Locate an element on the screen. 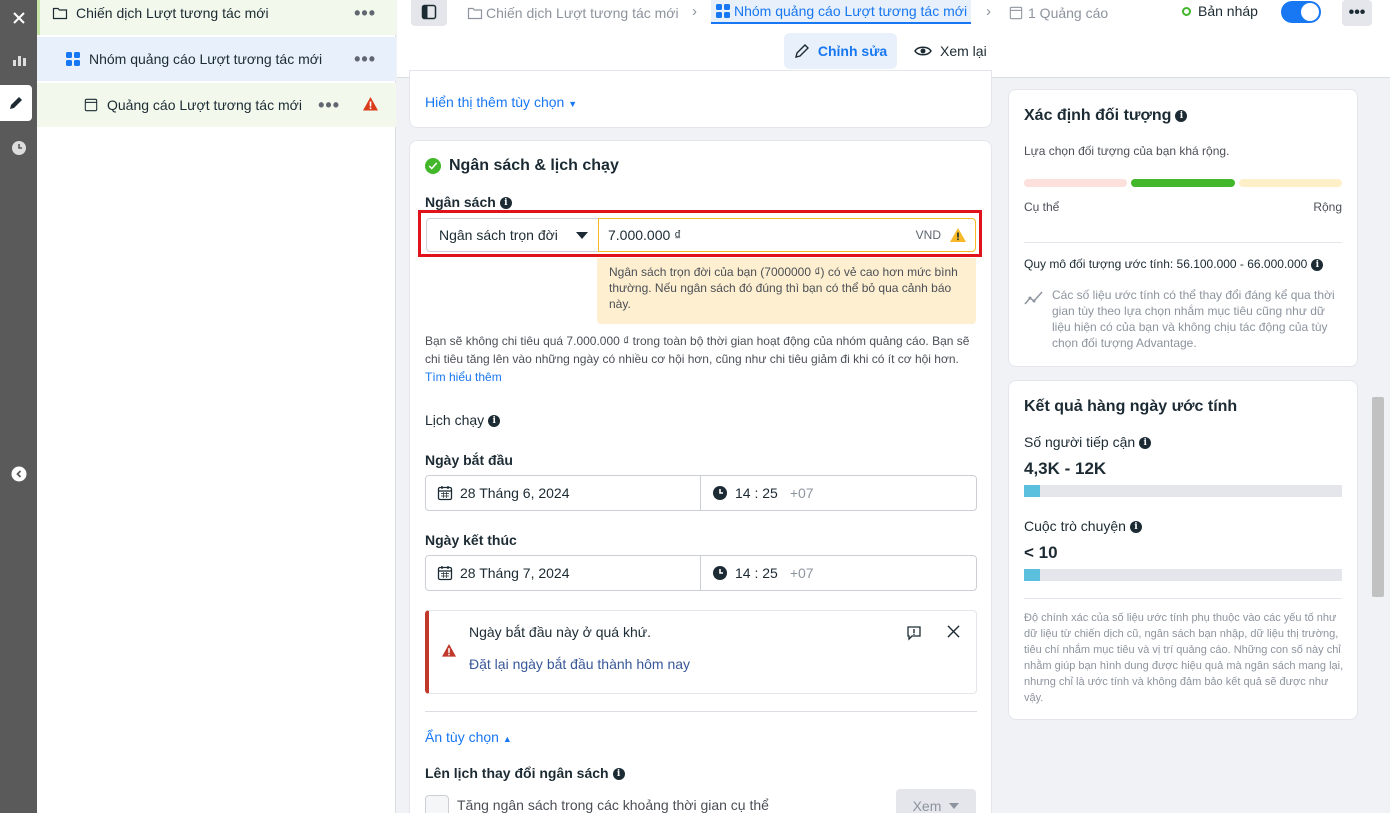  budget-type-select: Ngân sách trọn đời is located at coordinates (512, 235).